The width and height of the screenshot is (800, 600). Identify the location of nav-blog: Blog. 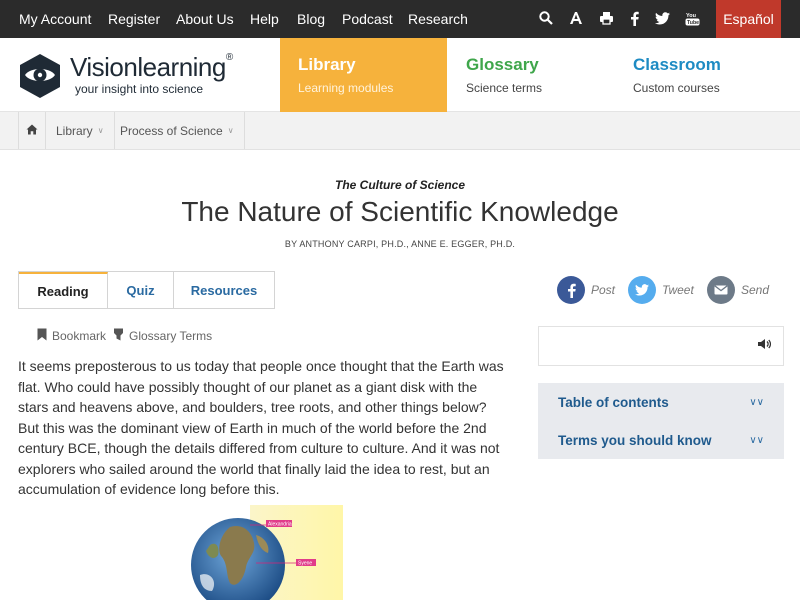
(311, 19).